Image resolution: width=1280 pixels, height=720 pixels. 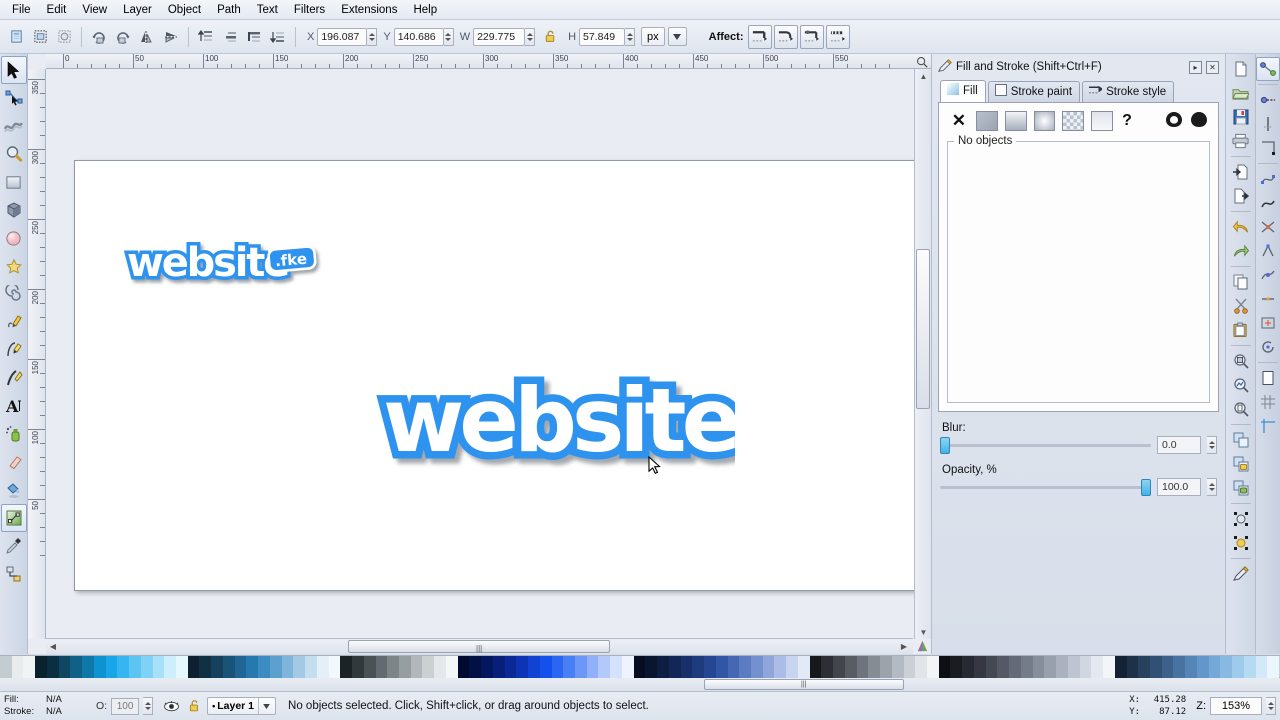 What do you see at coordinates (904, 646) in the screenshot?
I see `scroll-right-arrow-icon: ▶` at bounding box center [904, 646].